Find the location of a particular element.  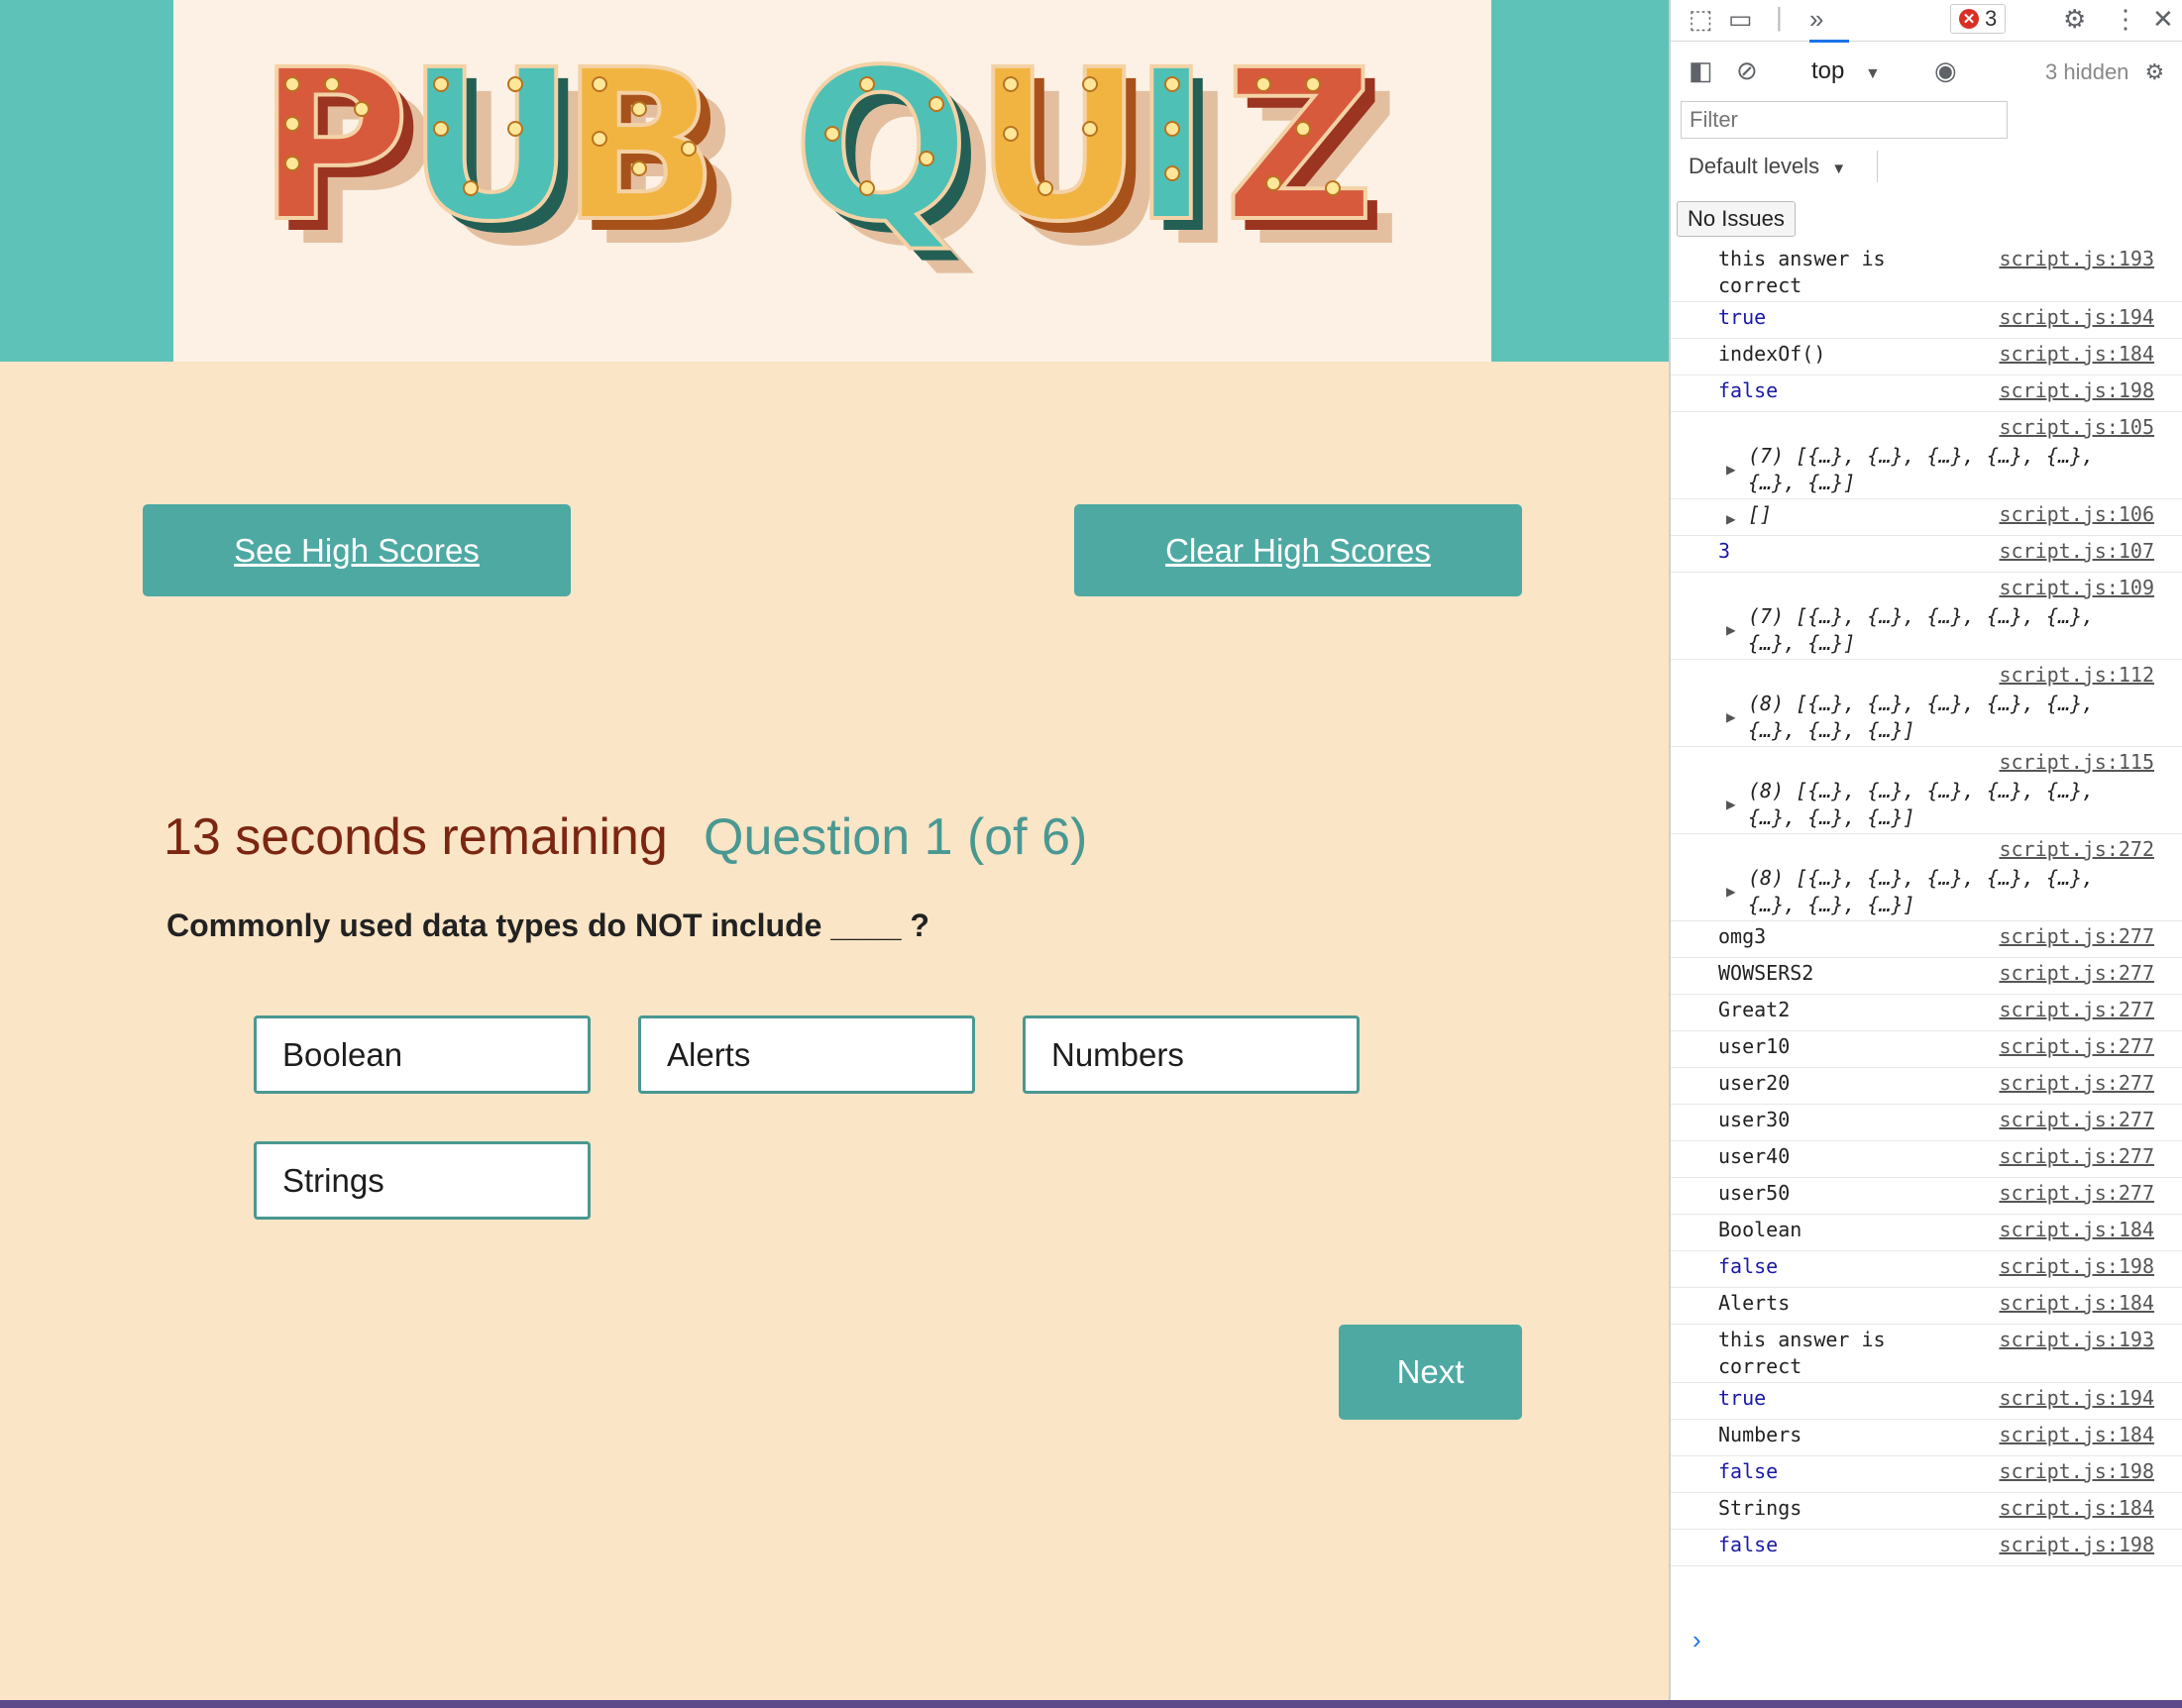

sidebar-toggle-icon: ◧ is located at coordinates (1701, 70).